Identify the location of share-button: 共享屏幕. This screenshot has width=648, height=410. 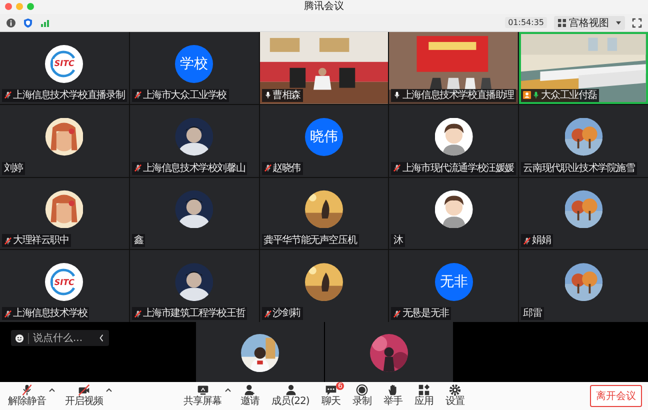
(203, 396).